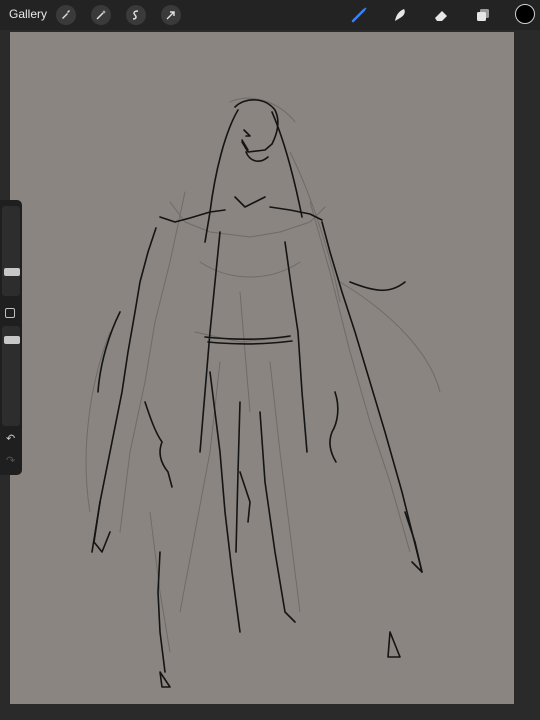 The image size is (540, 720). I want to click on gallery-button: Gallery, so click(28, 14).